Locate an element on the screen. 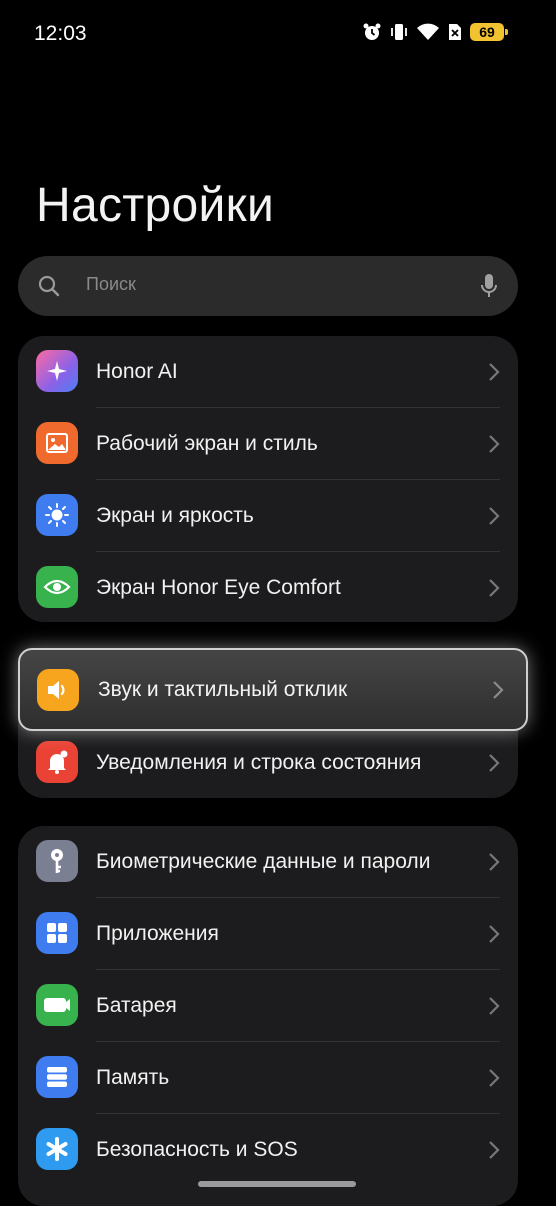 The height and width of the screenshot is (1206, 556). settings-item-label: Honor AI is located at coordinates (137, 371).